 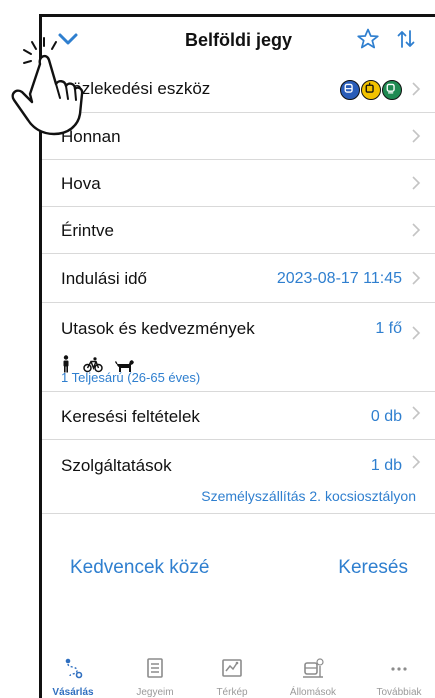 I want to click on passengers-value: 1 fő, so click(x=388, y=328).